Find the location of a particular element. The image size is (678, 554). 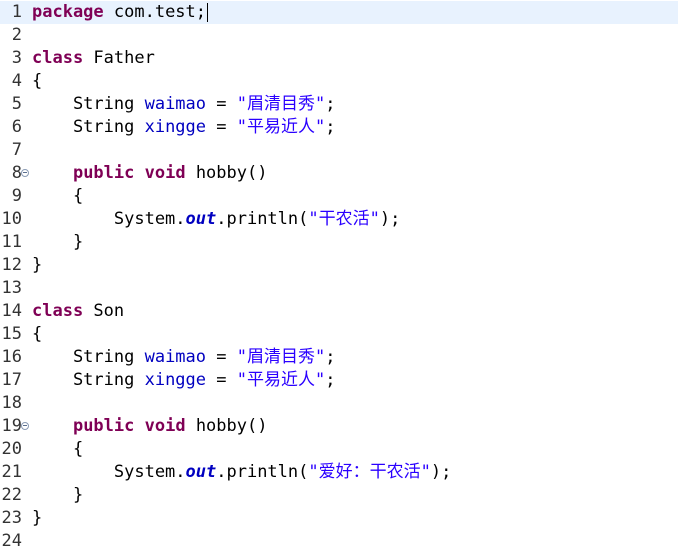

code-token: System. is located at coordinates (109, 472).